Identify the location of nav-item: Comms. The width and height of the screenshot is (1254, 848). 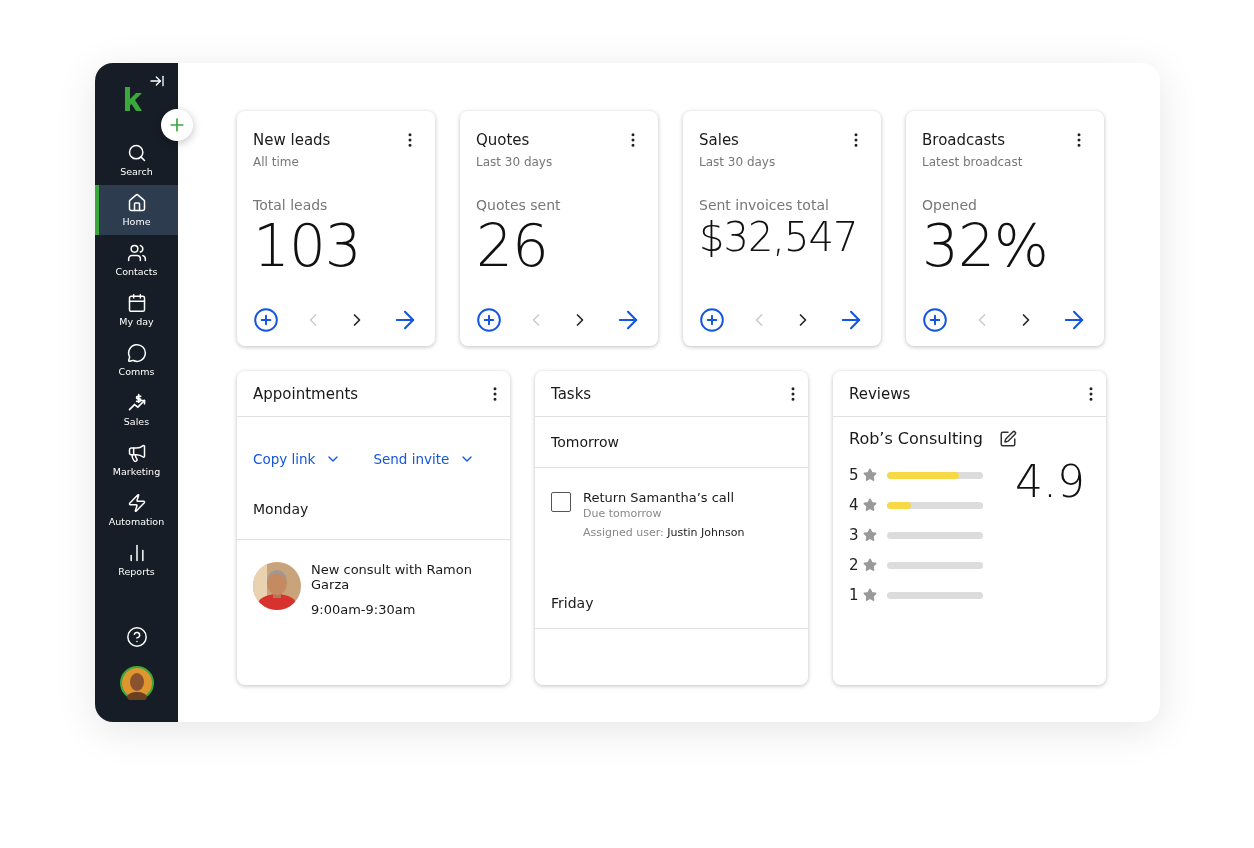
(136, 360).